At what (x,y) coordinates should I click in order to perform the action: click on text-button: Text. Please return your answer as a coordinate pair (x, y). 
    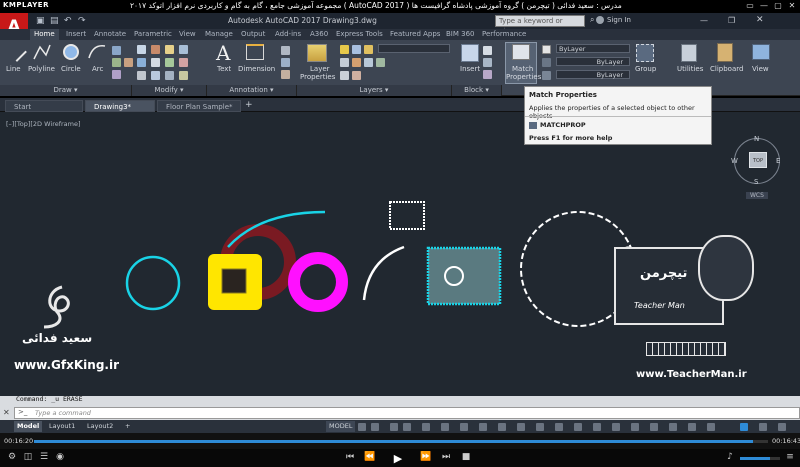
    Looking at the image, I should click on (224, 69).